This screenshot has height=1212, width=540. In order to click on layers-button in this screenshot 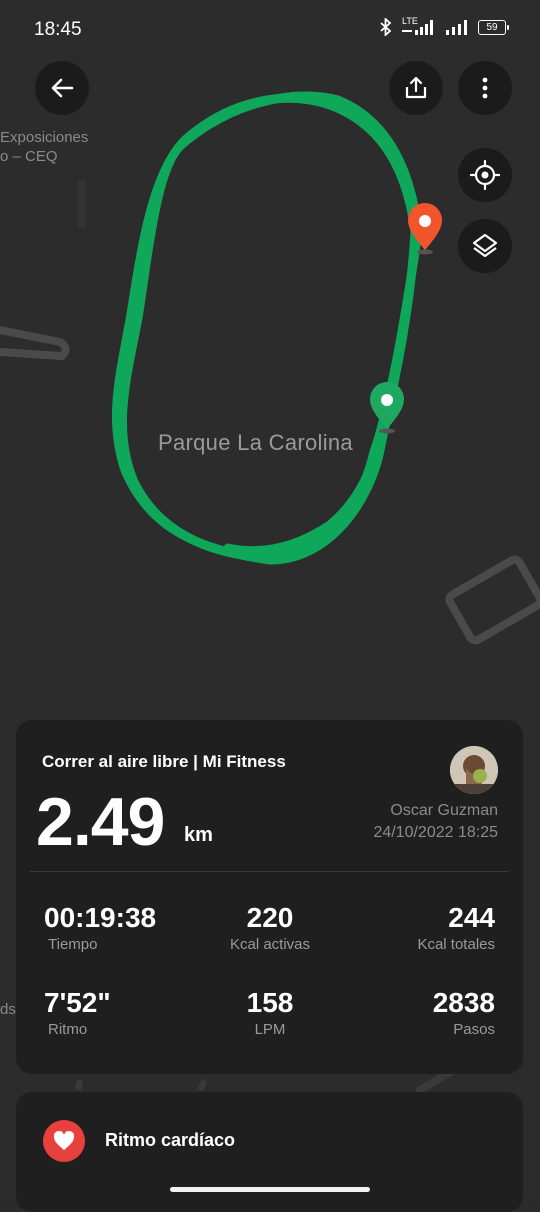, I will do `click(485, 246)`.